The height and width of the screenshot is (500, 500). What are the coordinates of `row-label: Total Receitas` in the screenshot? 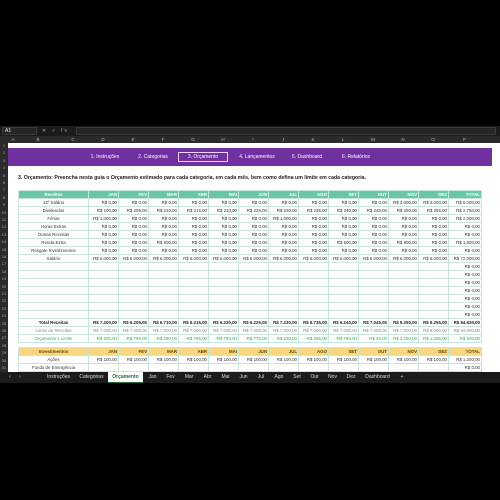 It's located at (53, 322).